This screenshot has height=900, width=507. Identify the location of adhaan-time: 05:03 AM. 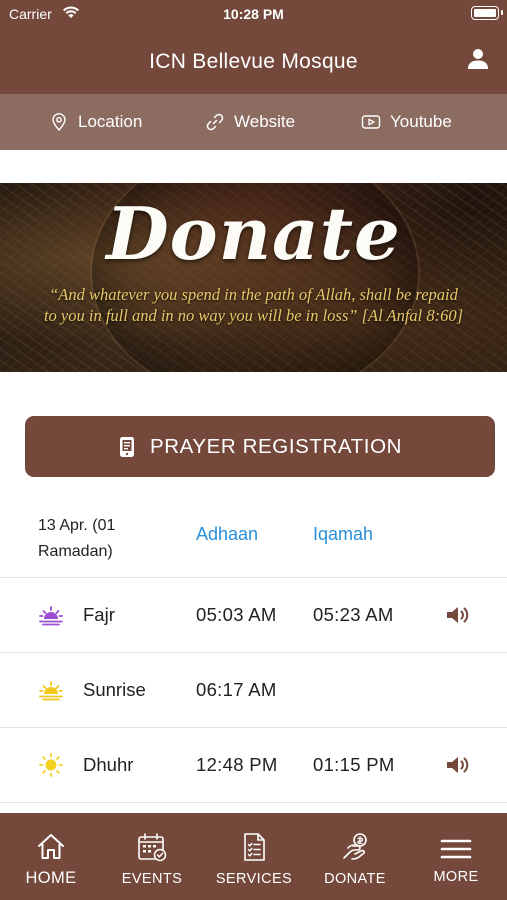
(236, 614).